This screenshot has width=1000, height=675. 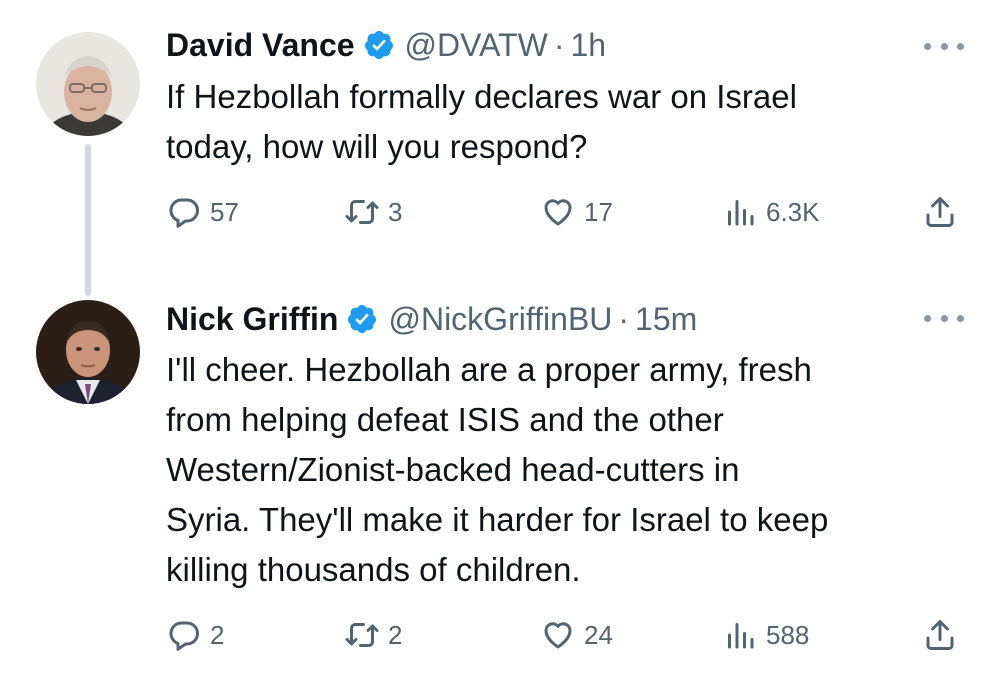 I want to click on retweet-button: 3, so click(x=373, y=212).